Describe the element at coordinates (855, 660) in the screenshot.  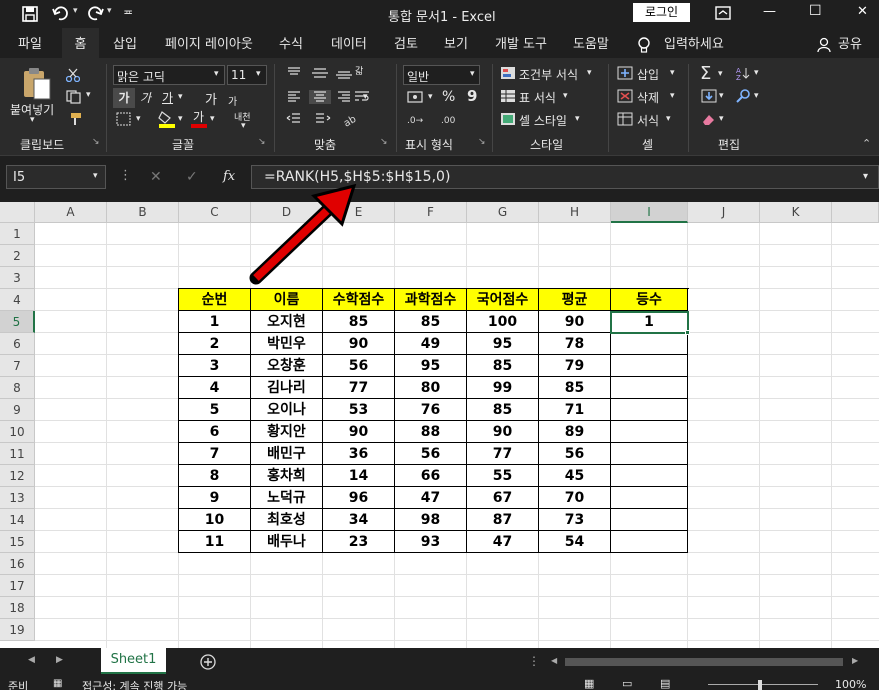
I see `scroll-right-icon: ▶` at that location.